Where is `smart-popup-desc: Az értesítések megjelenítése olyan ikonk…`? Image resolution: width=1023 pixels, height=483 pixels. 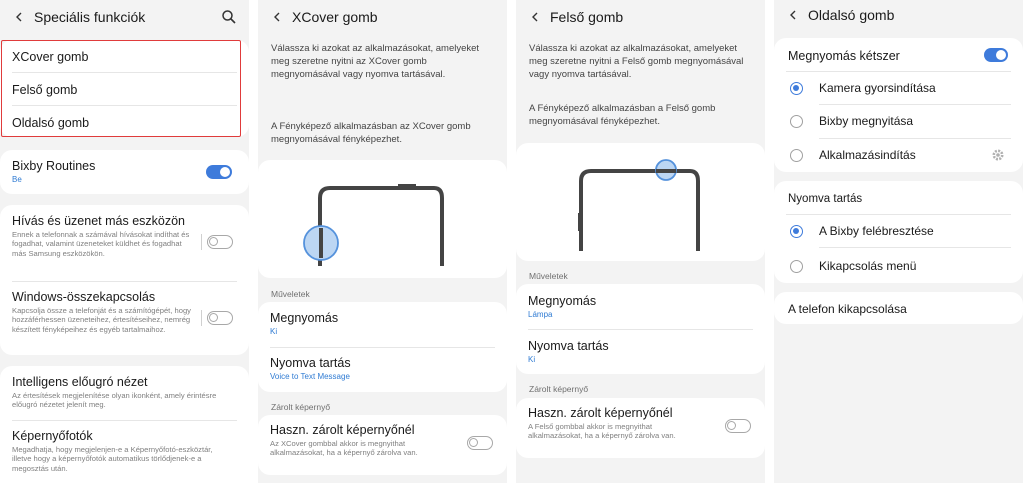 smart-popup-desc: Az értesítések megjelenítése olyan ikonk… is located at coordinates (114, 400).